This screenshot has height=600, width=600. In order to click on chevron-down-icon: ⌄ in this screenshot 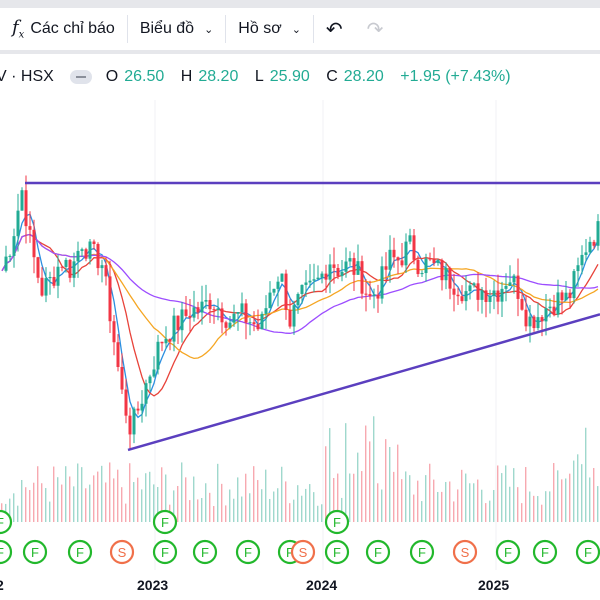, I will do `click(209, 29)`.